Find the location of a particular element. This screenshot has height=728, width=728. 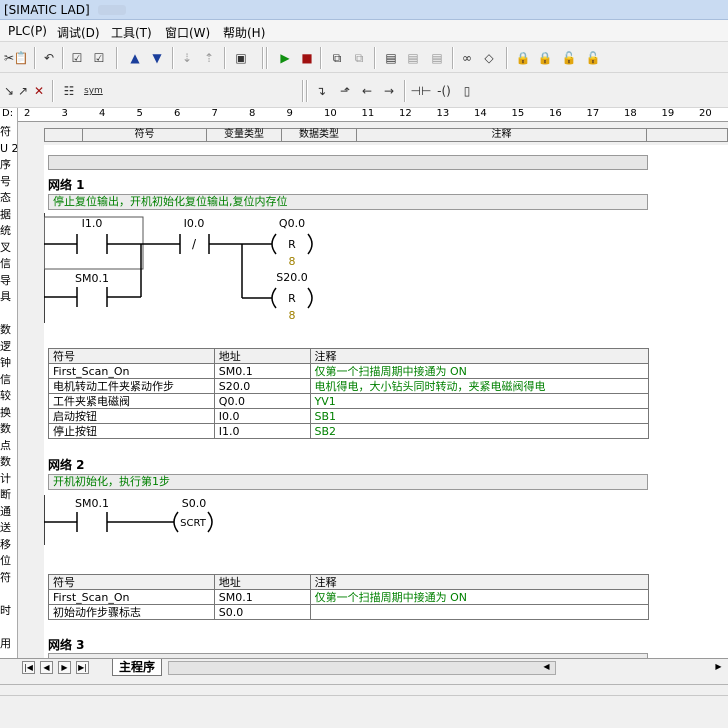

network-3-title: 网络 3 is located at coordinates (66, 644).